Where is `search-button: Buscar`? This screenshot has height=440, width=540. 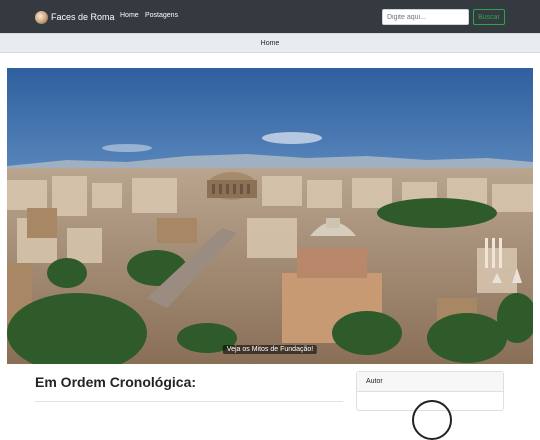
search-button: Buscar is located at coordinates (489, 17).